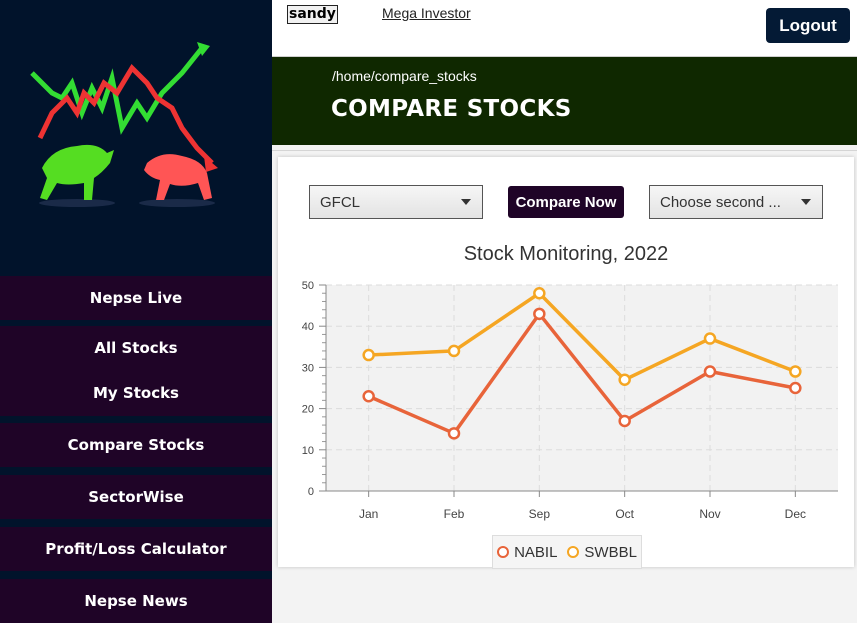 The width and height of the screenshot is (857, 623). Describe the element at coordinates (308, 410) in the screenshot. I see `y-tick-label: 20` at that location.